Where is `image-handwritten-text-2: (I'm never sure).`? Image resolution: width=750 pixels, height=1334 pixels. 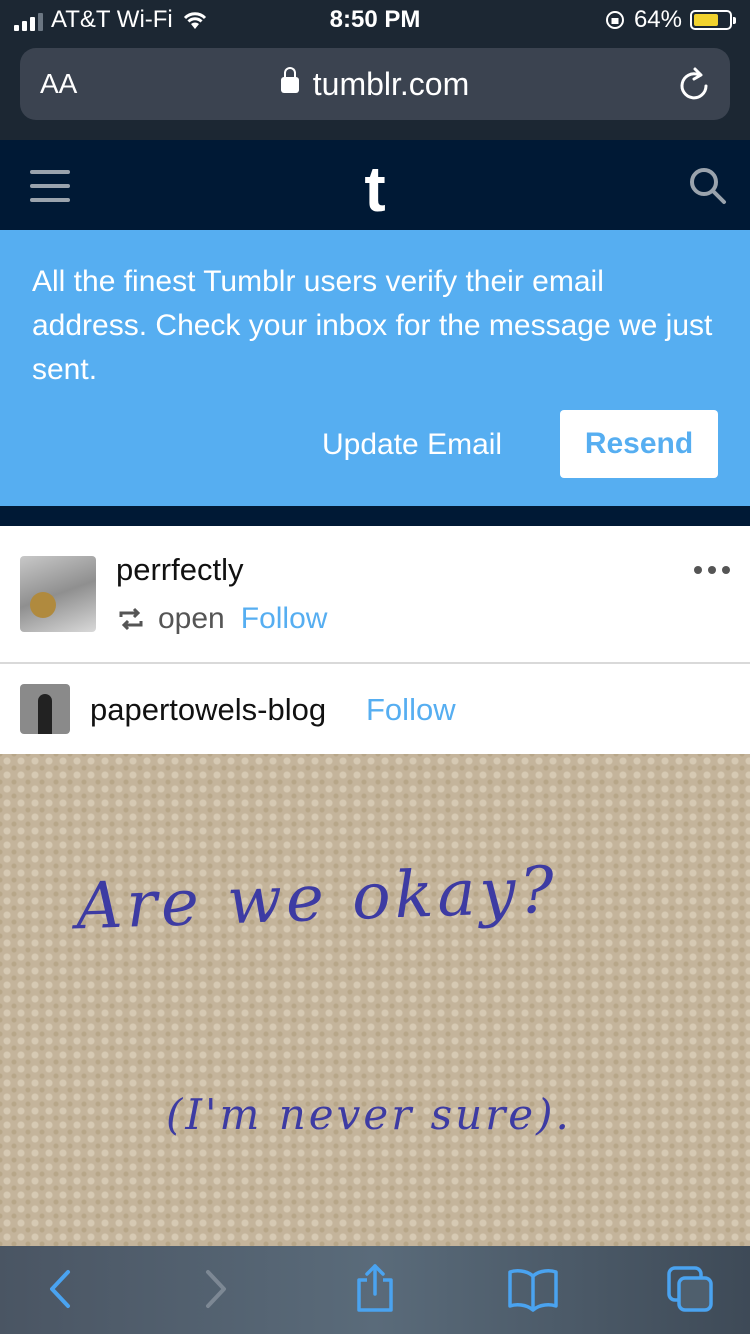
image-handwritten-text-2: (I'm never sure). is located at coordinates (369, 1114).